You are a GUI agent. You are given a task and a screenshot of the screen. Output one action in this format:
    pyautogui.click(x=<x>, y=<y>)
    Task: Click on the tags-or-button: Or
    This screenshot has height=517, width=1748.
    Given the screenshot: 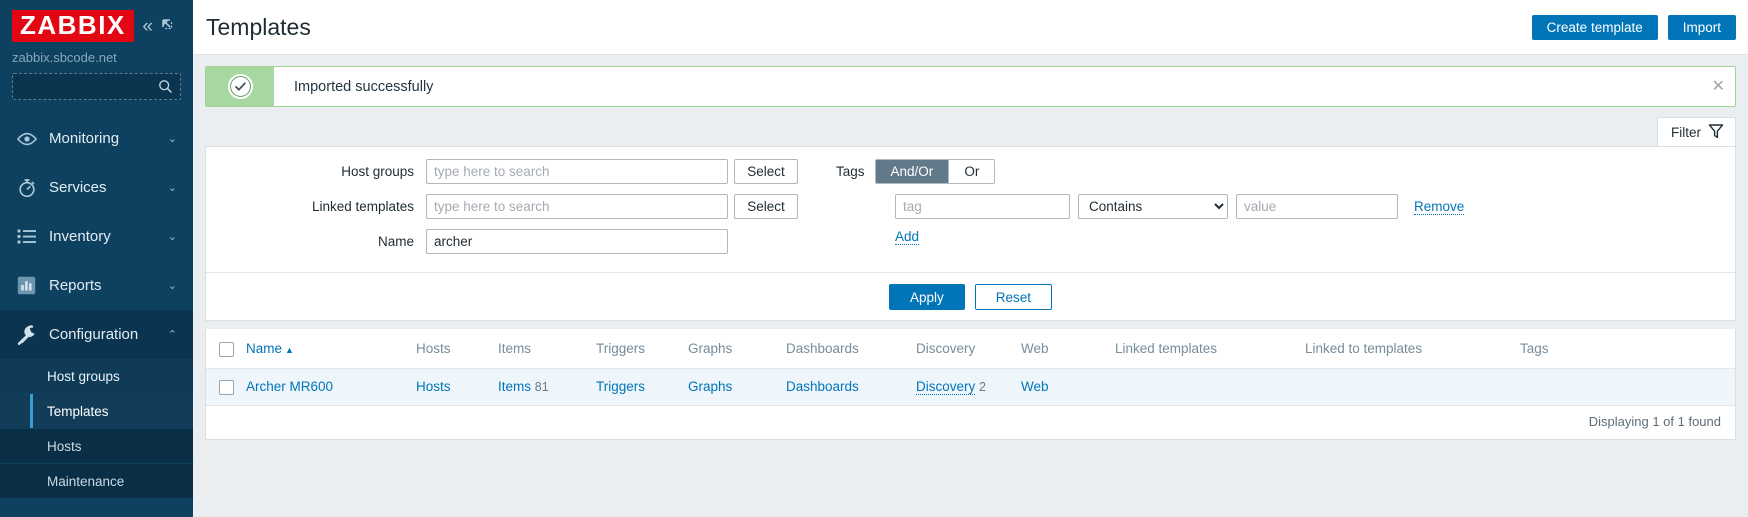 What is the action you would take?
    pyautogui.click(x=971, y=171)
    